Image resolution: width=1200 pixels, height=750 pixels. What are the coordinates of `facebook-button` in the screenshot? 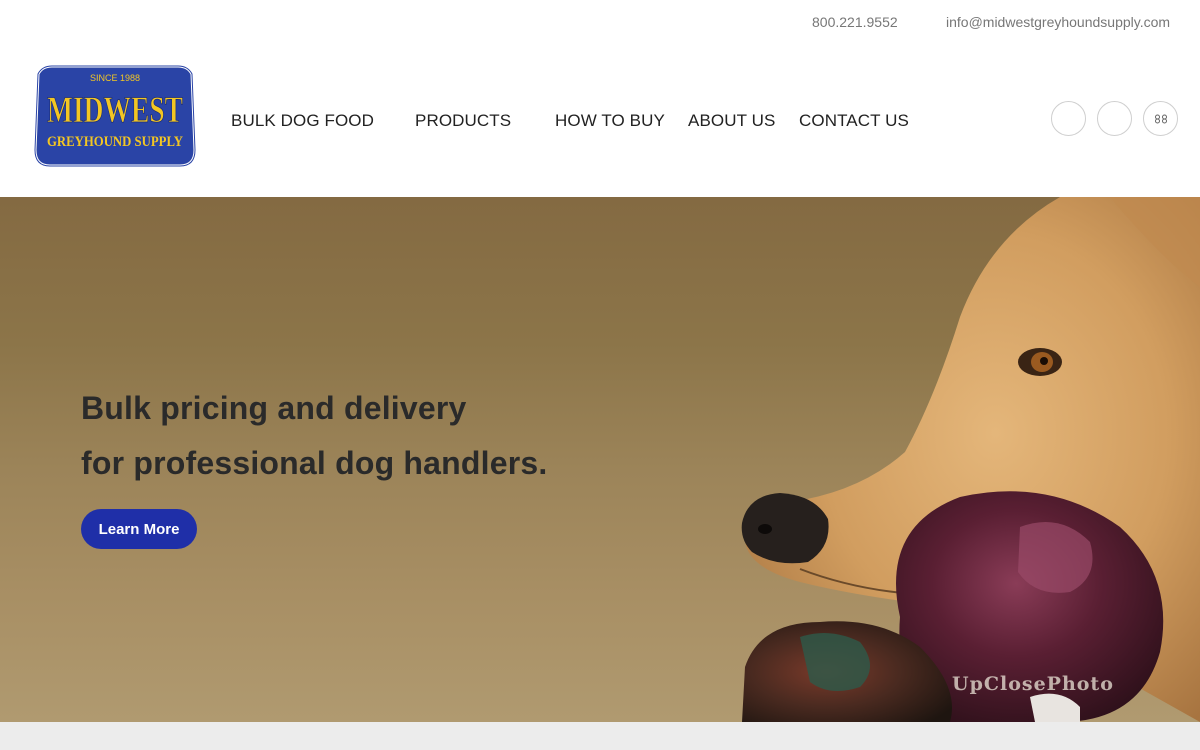 It's located at (1068, 118).